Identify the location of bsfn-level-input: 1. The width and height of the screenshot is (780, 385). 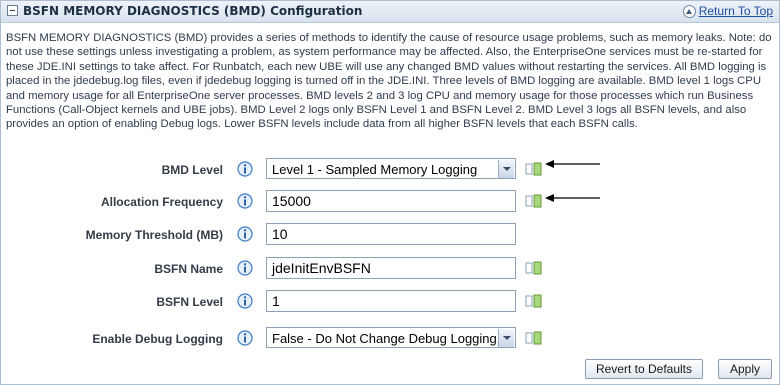
(391, 301).